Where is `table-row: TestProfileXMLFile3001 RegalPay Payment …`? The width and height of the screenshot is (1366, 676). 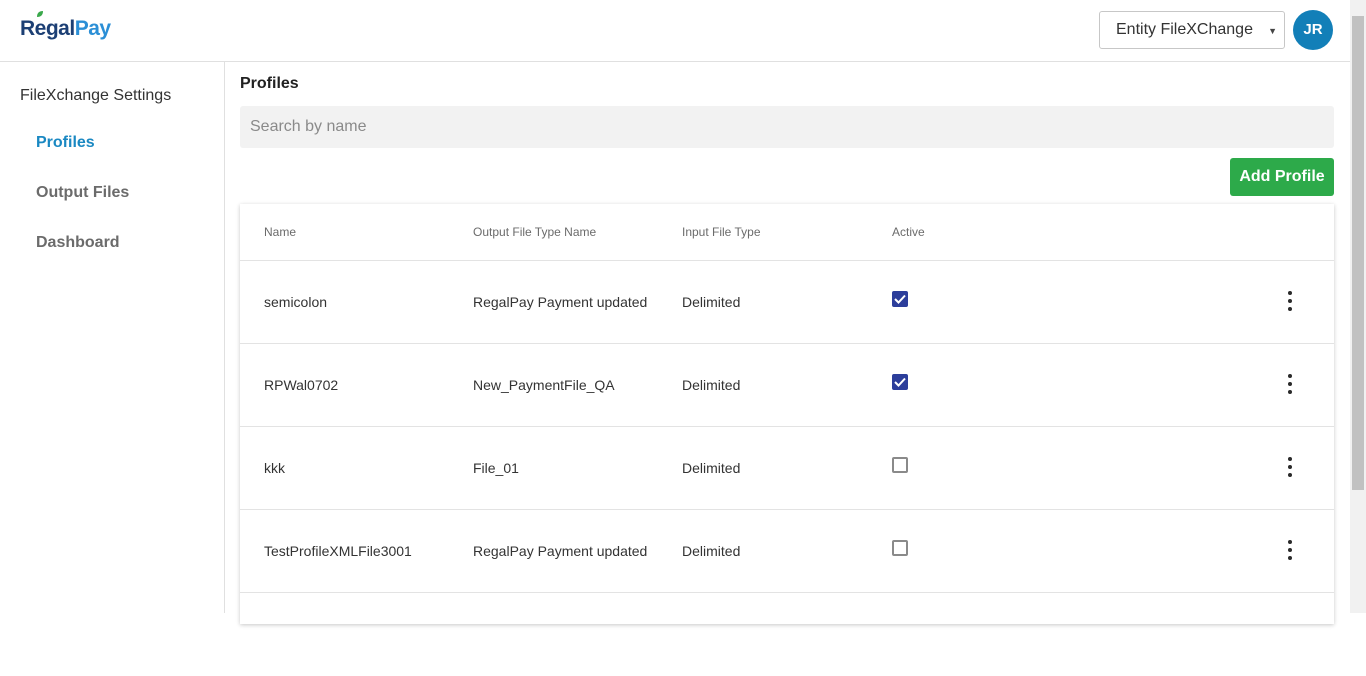 table-row: TestProfileXMLFile3001 RegalPay Payment … is located at coordinates (787, 551).